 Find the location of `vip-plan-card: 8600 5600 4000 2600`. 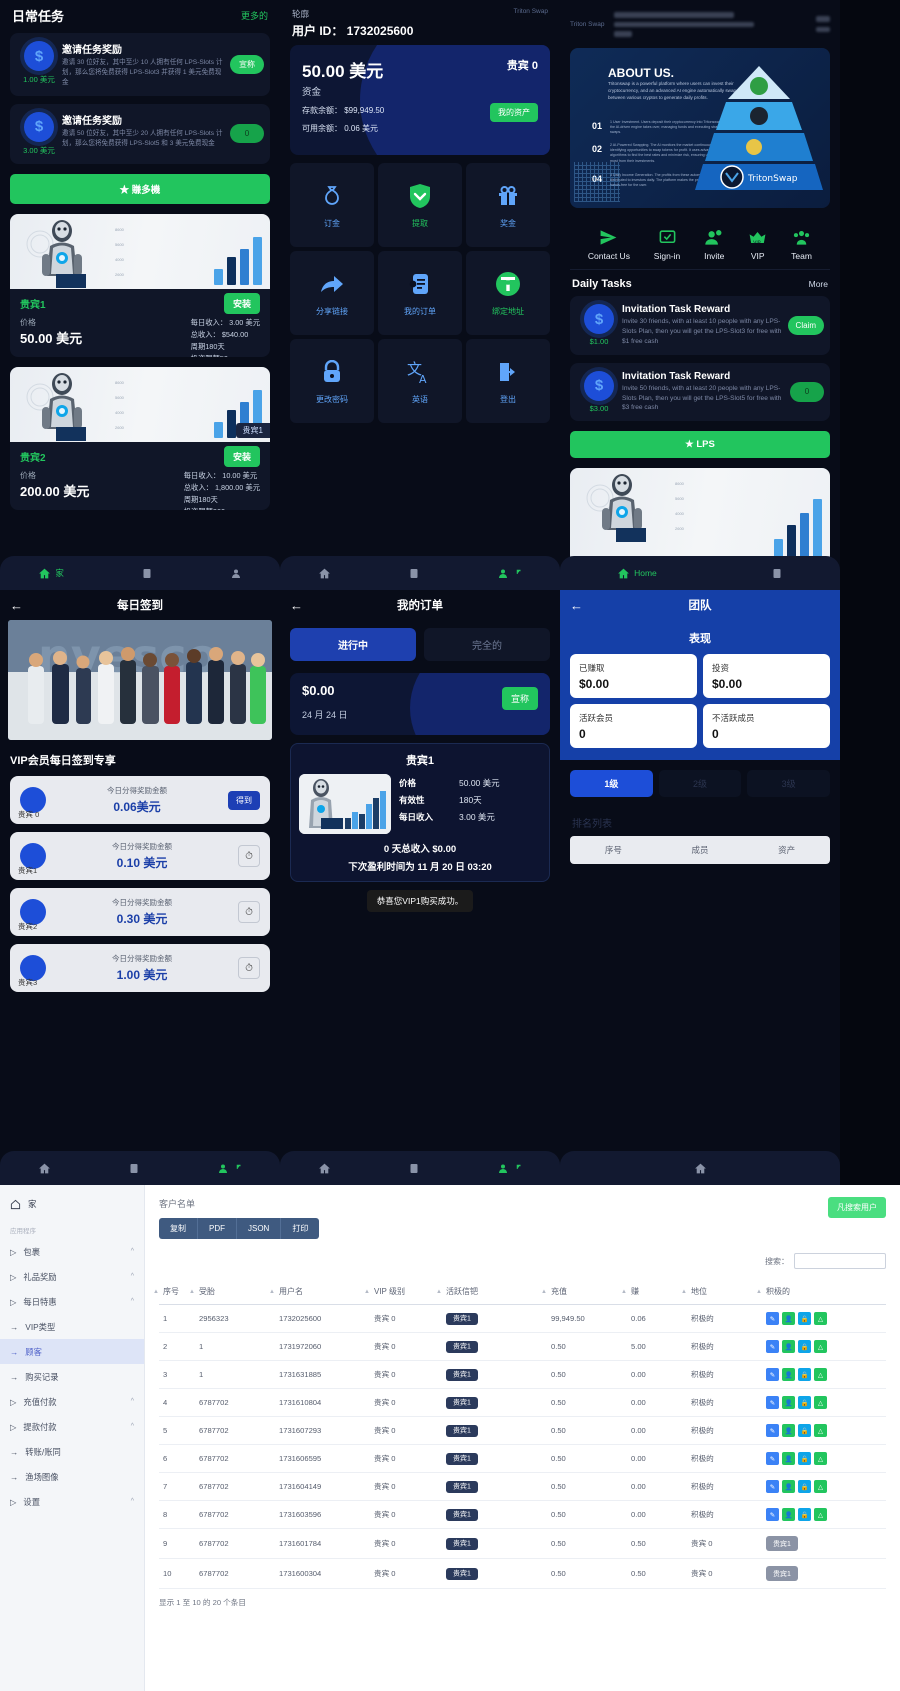

vip-plan-card: 8600 5600 4000 2600 is located at coordinates (700, 516).